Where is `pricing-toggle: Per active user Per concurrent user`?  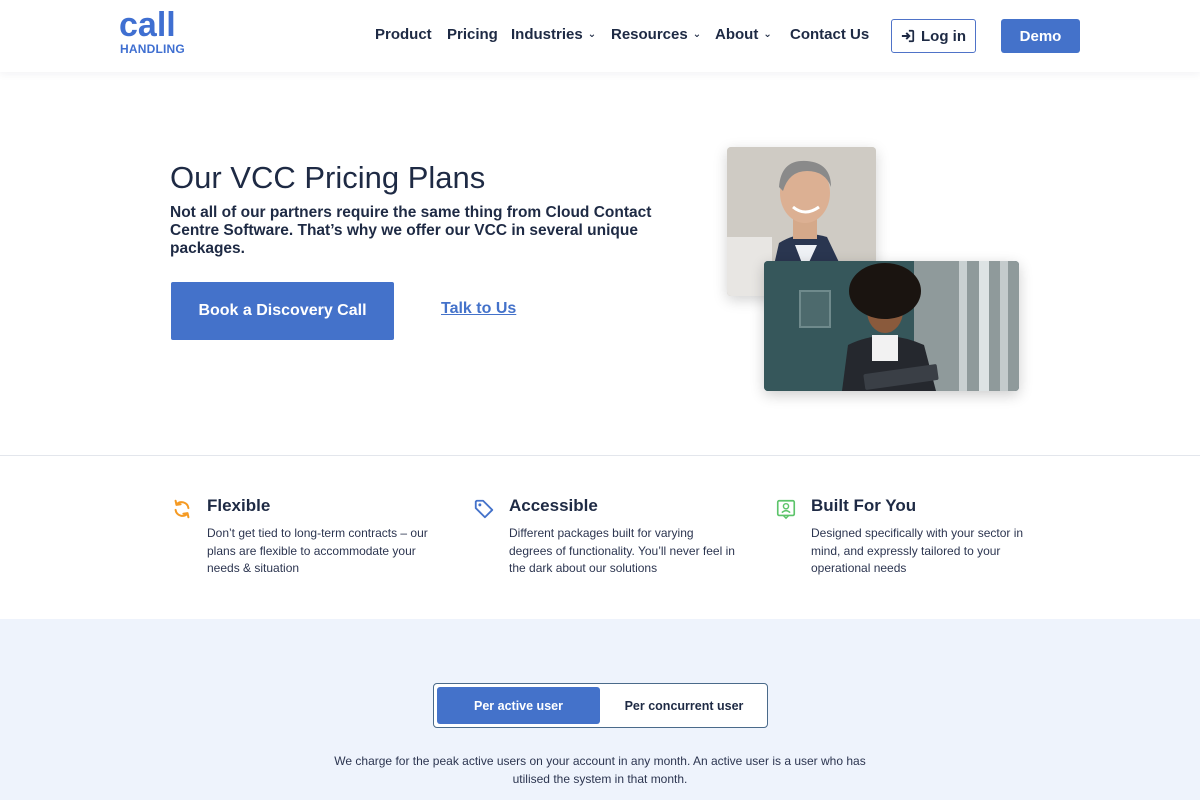
pricing-toggle: Per active user Per concurrent user is located at coordinates (600, 705).